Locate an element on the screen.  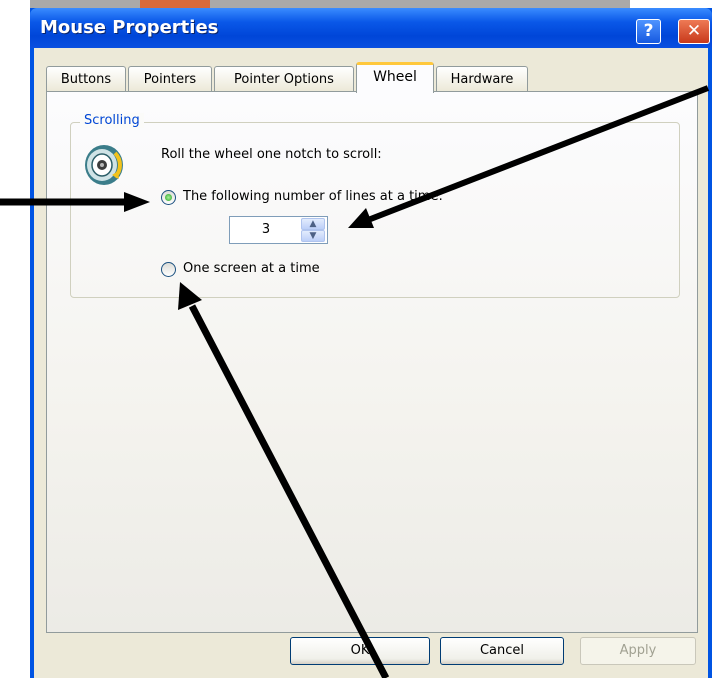
tab-hardware: Hardware is located at coordinates (482, 78).